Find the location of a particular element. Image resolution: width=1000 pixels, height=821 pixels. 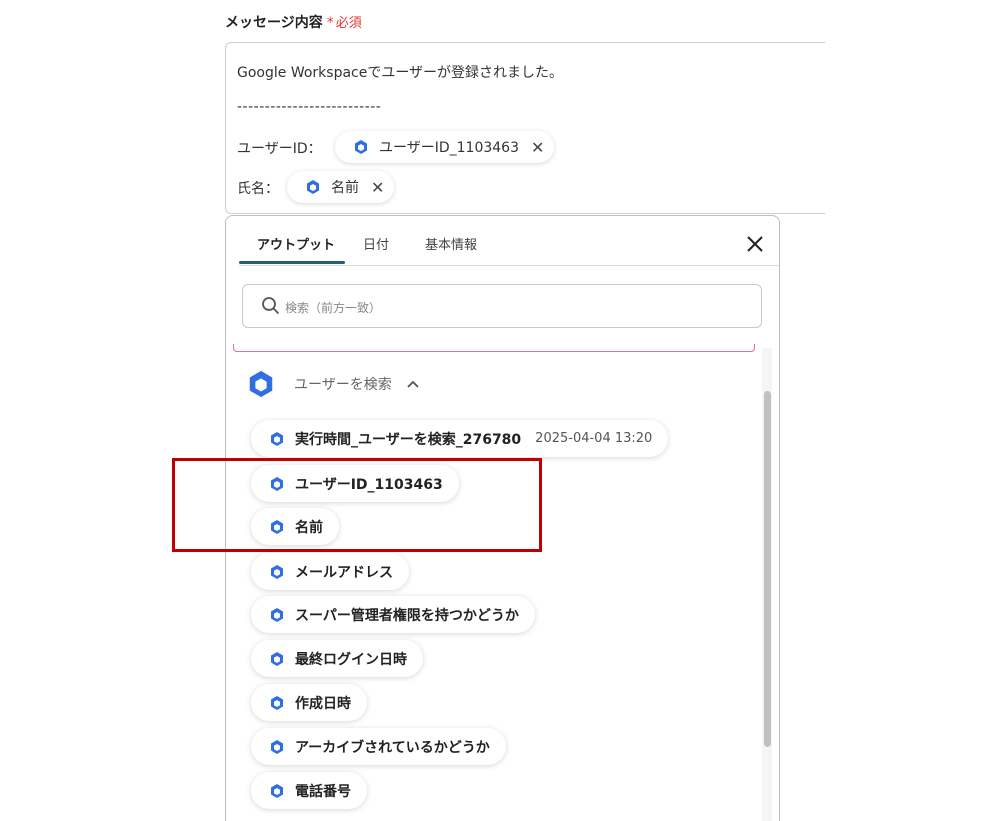

group-header-user-search: ユーザーを検索 is located at coordinates (333, 384).